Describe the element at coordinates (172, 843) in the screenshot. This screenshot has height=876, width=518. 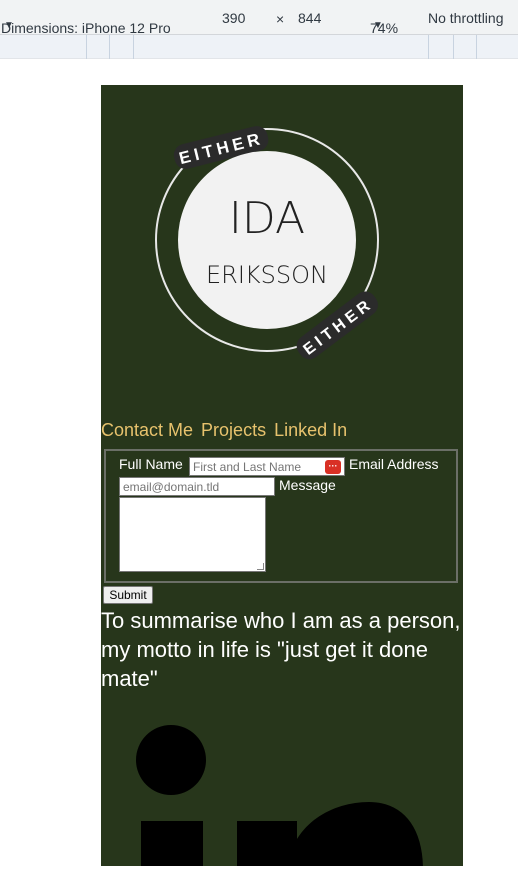
I see `logo-i-stem` at that location.